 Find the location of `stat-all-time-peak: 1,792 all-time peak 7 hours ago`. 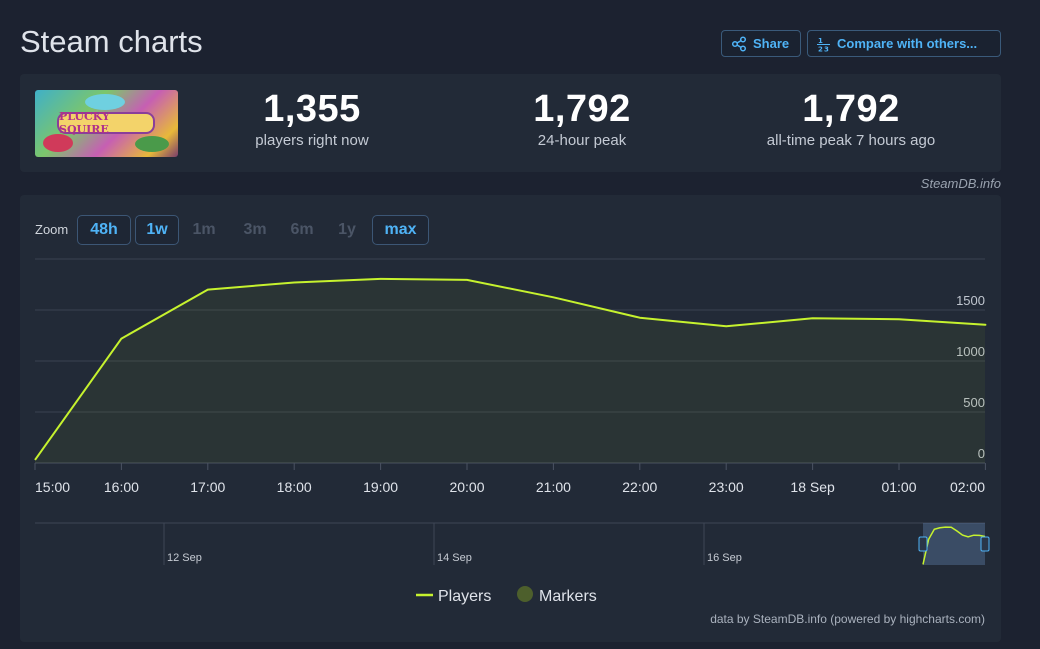

stat-all-time-peak: 1,792 all-time peak 7 hours ago is located at coordinates (851, 118).